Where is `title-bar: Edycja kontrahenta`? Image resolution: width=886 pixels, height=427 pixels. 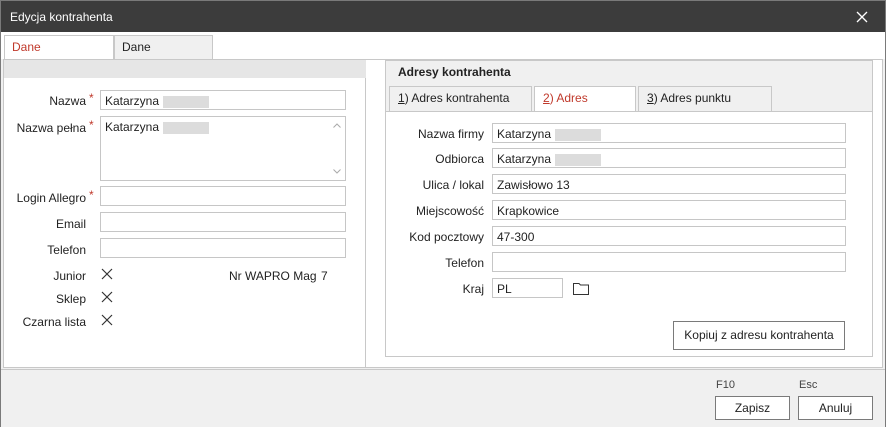
title-bar: Edycja kontrahenta is located at coordinates (443, 16).